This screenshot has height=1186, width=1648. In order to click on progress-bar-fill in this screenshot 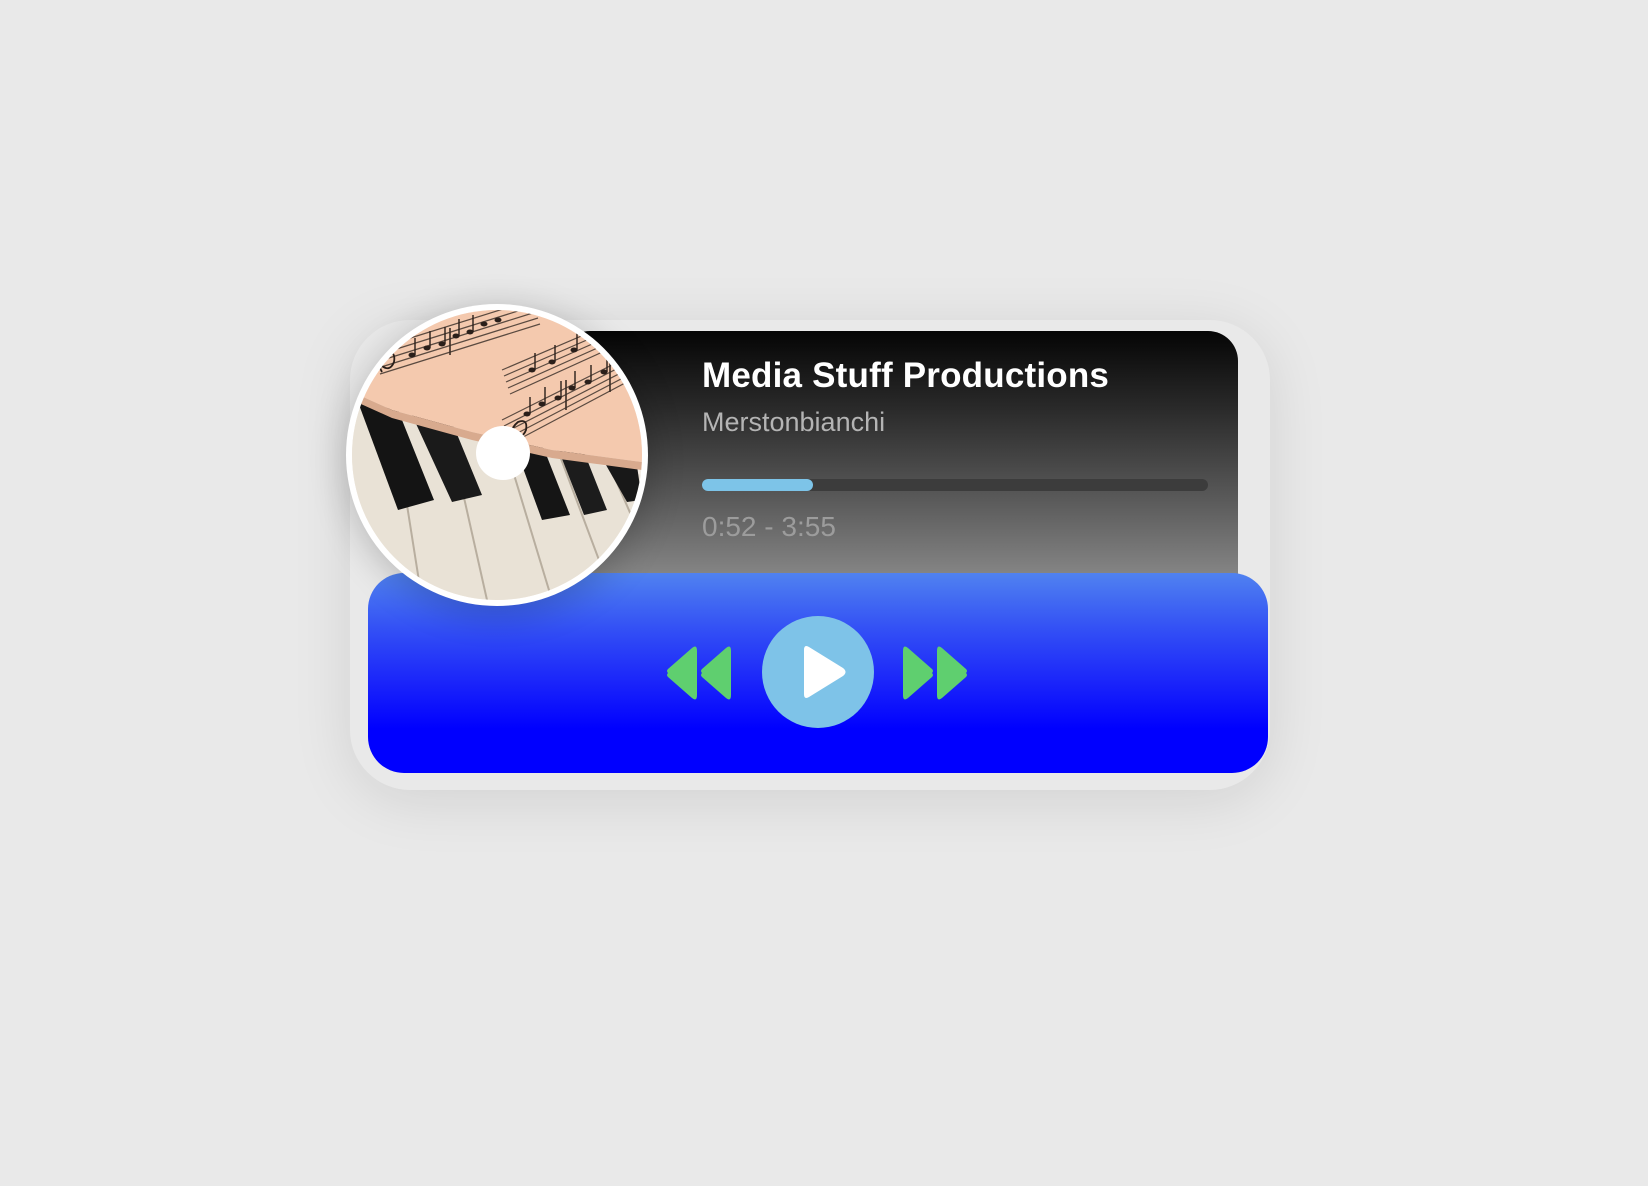, I will do `click(758, 485)`.